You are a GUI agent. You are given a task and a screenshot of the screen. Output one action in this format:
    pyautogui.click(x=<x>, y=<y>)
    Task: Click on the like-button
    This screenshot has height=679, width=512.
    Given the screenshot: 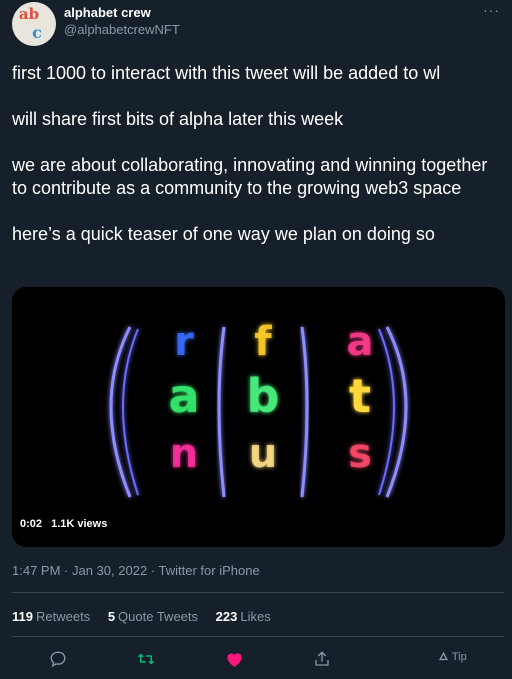 What is the action you would take?
    pyautogui.click(x=234, y=659)
    